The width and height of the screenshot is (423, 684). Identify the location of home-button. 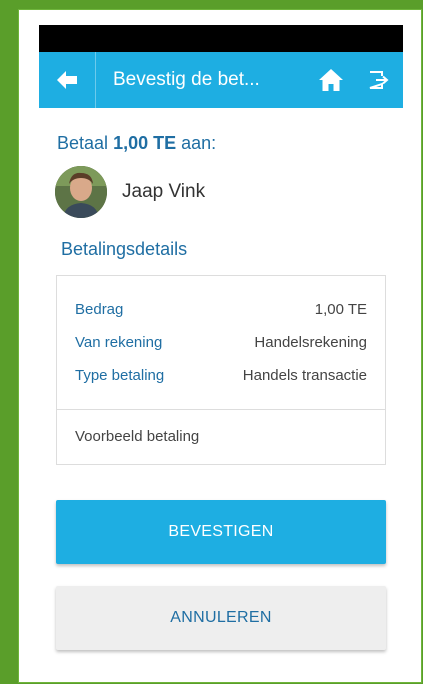
(331, 80).